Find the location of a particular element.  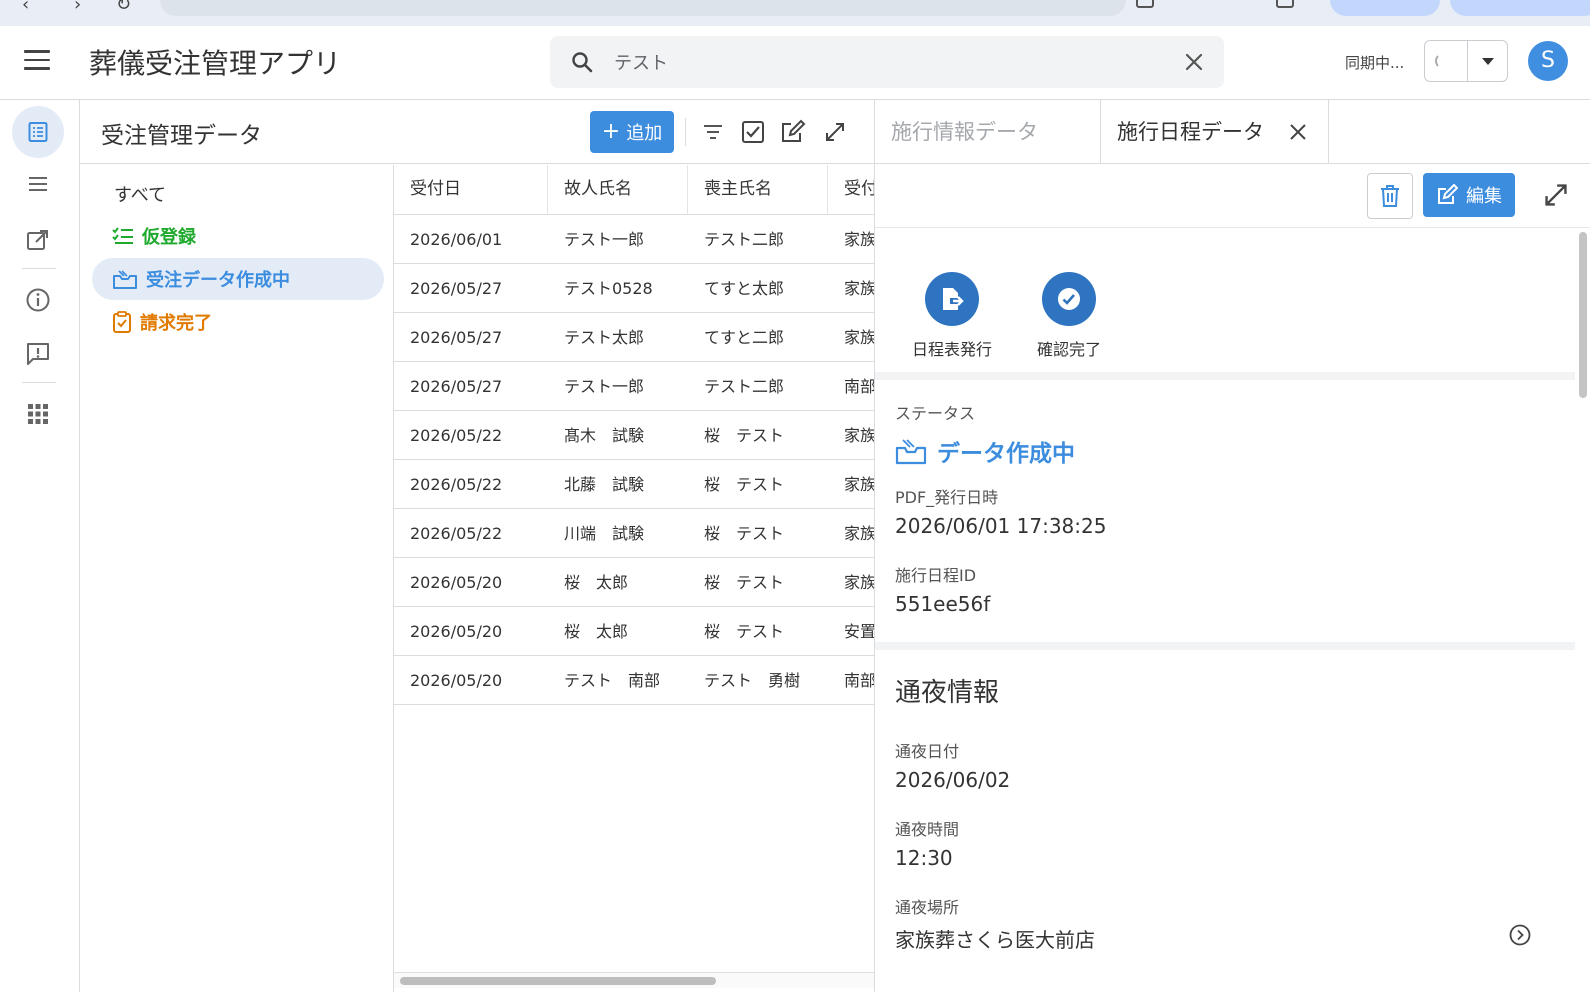

horizontal-scrollbar is located at coordinates (634, 980).